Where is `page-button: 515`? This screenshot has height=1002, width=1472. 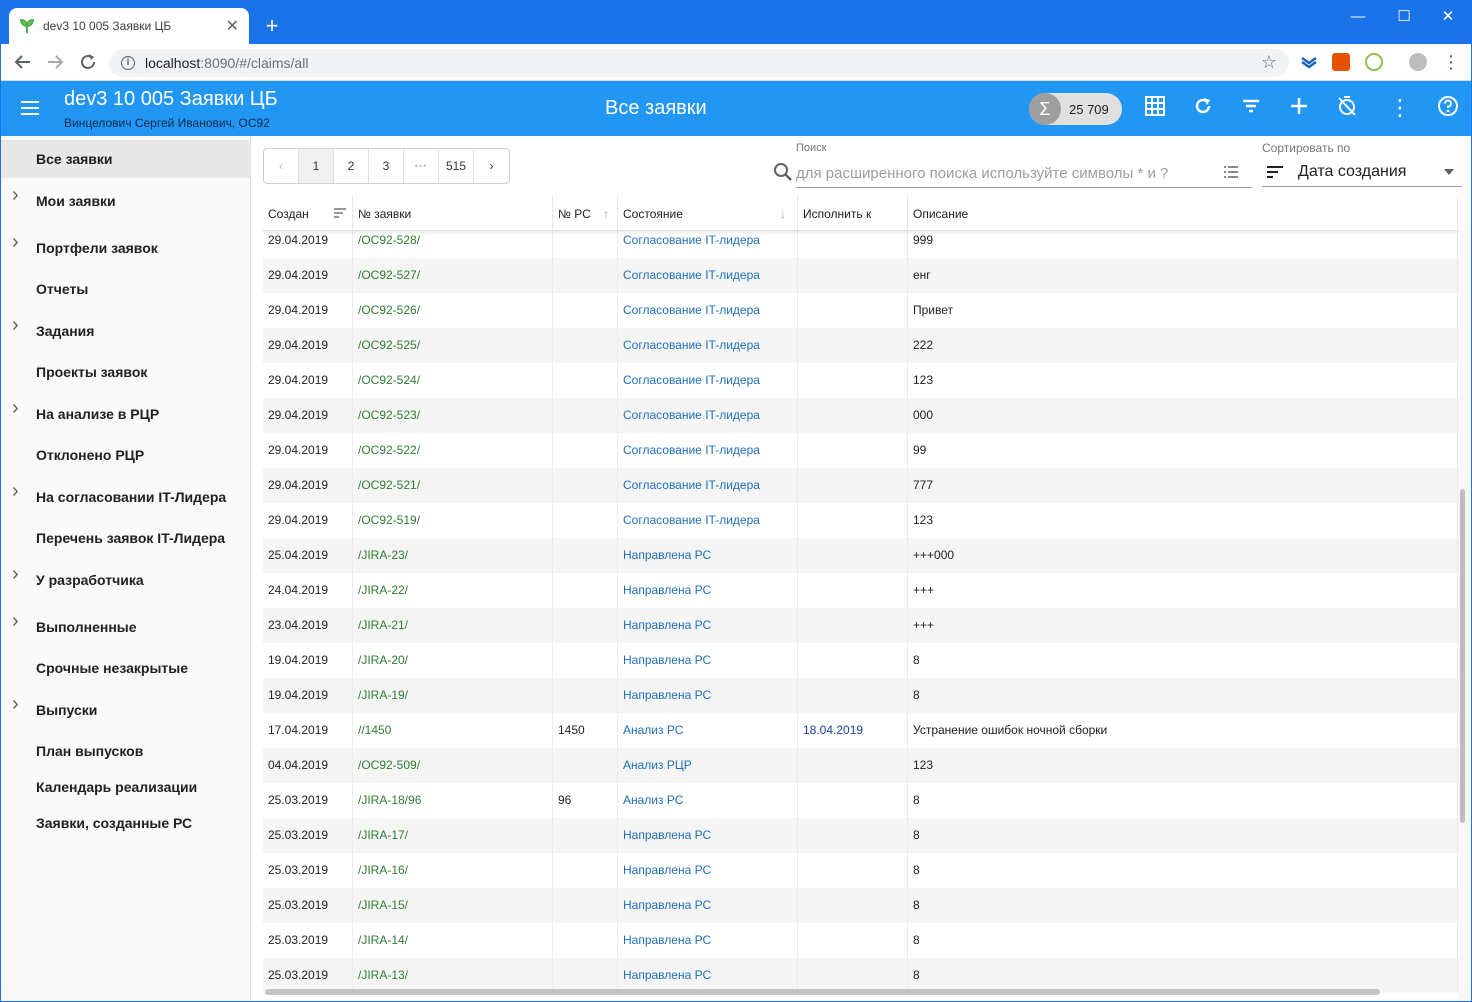 page-button: 515 is located at coordinates (456, 166).